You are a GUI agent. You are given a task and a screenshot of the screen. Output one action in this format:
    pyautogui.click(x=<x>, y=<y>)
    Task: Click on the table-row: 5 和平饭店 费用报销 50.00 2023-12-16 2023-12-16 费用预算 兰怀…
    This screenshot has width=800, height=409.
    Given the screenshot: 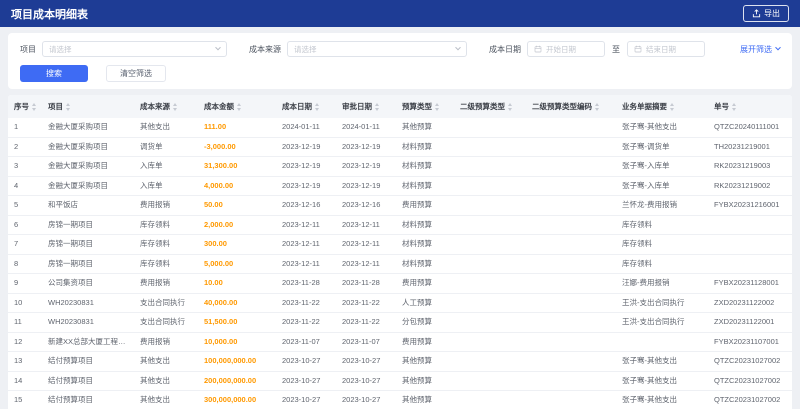 What is the action you would take?
    pyautogui.click(x=400, y=205)
    